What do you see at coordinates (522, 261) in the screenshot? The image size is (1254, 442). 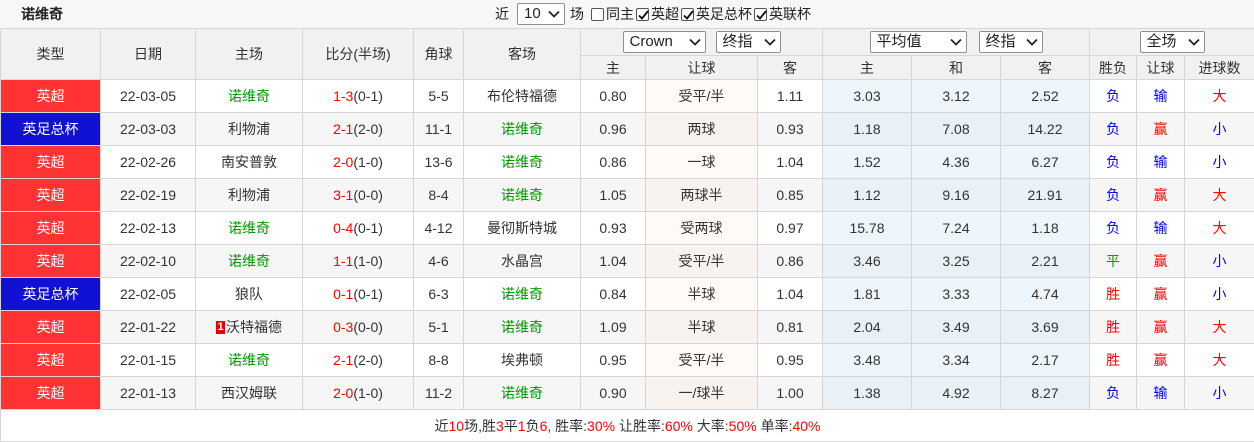 I see `away-team: 水晶宫` at bounding box center [522, 261].